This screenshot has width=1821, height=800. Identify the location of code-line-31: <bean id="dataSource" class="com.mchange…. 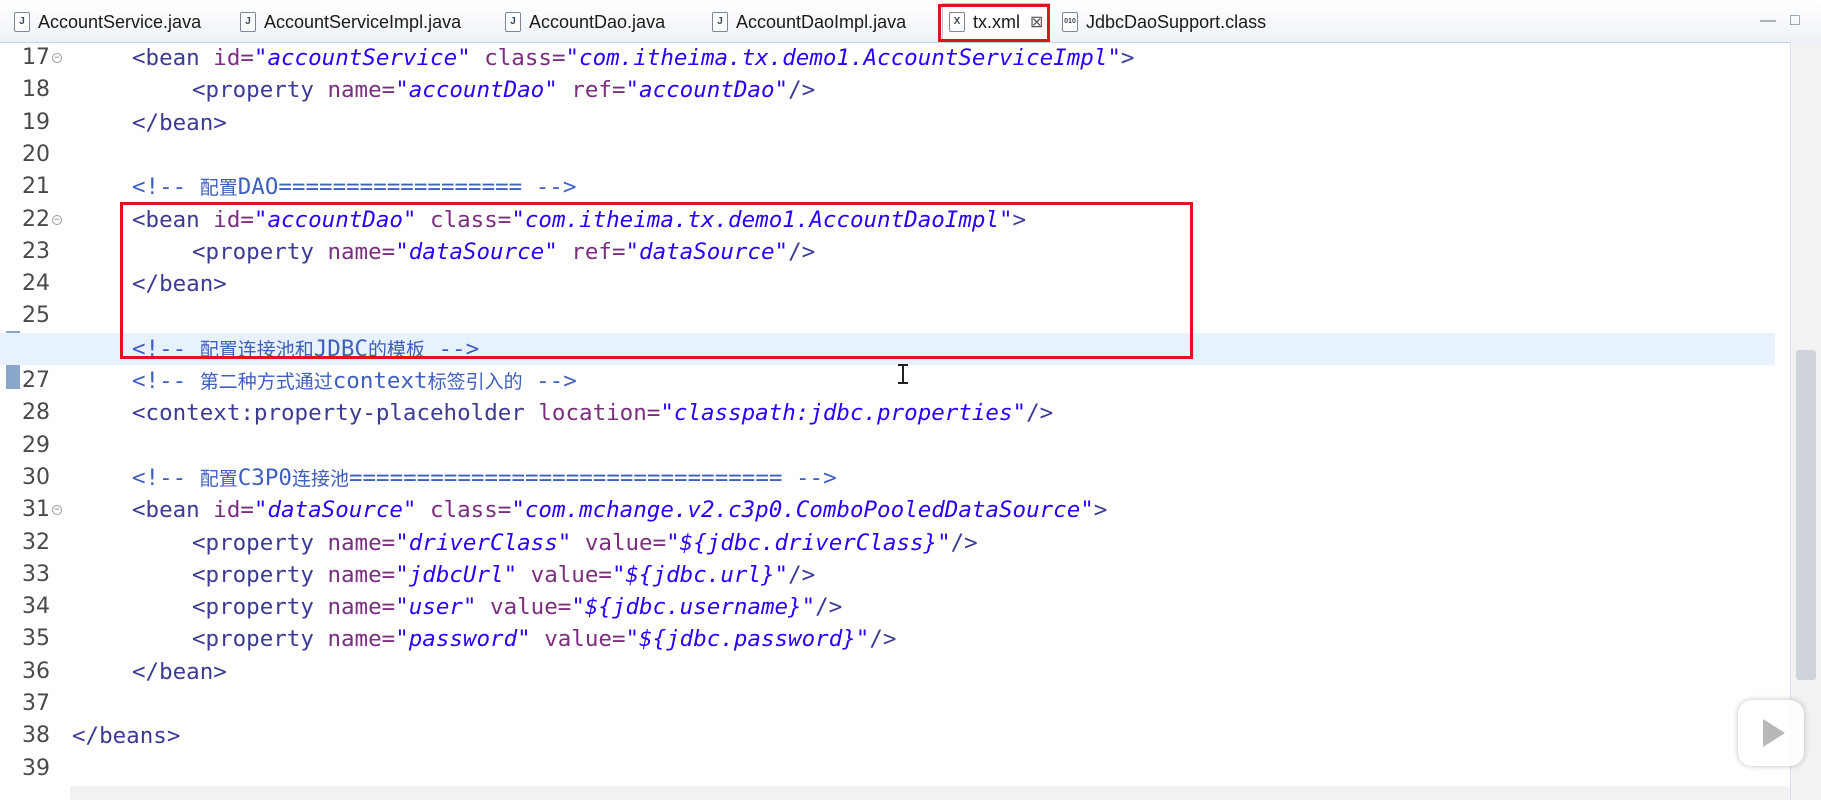
(887, 510).